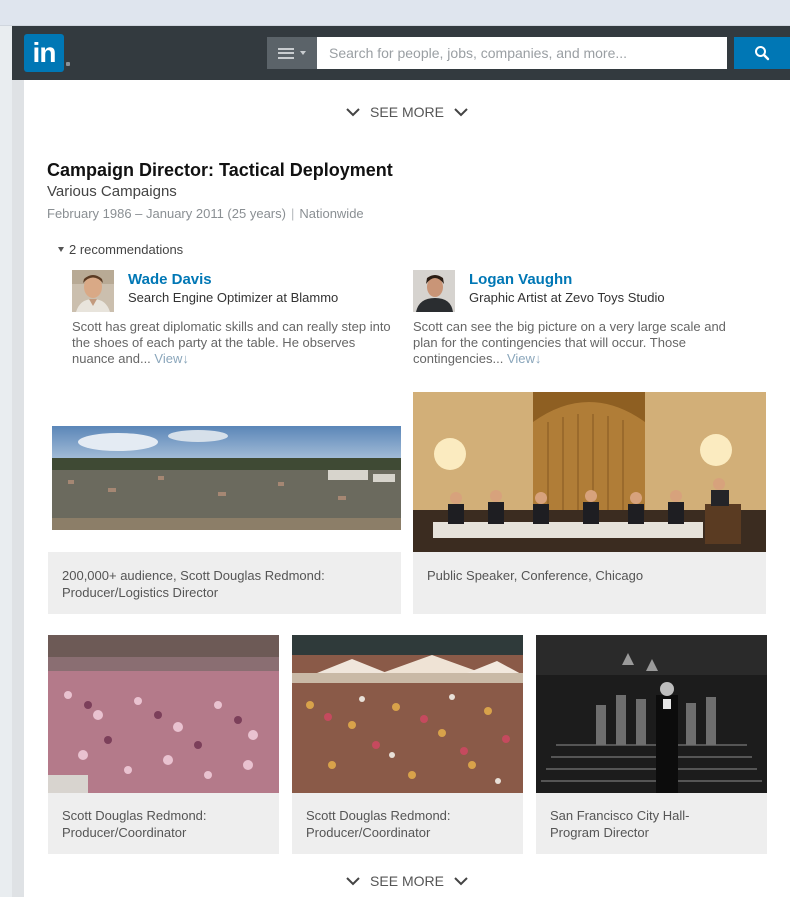  Describe the element at coordinates (331, 213) in the screenshot. I see `position-location: Nationwide` at that location.